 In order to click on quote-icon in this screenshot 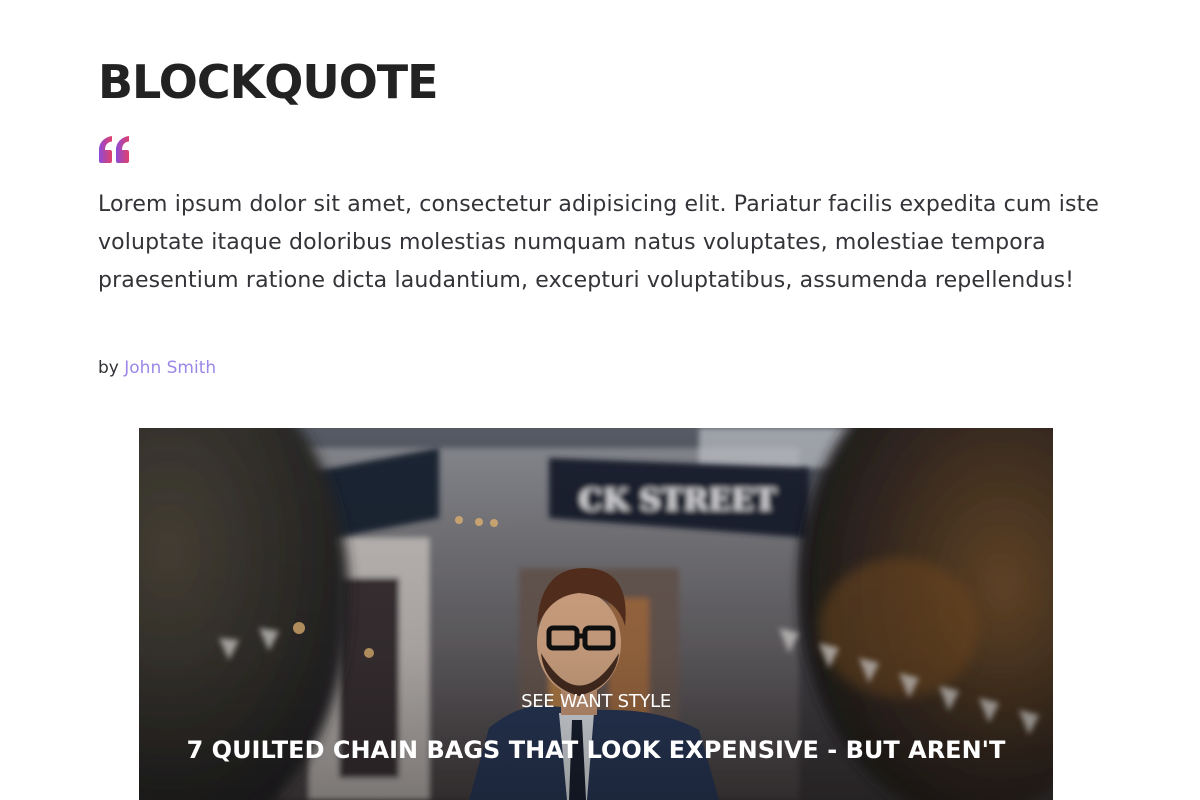, I will do `click(114, 149)`.